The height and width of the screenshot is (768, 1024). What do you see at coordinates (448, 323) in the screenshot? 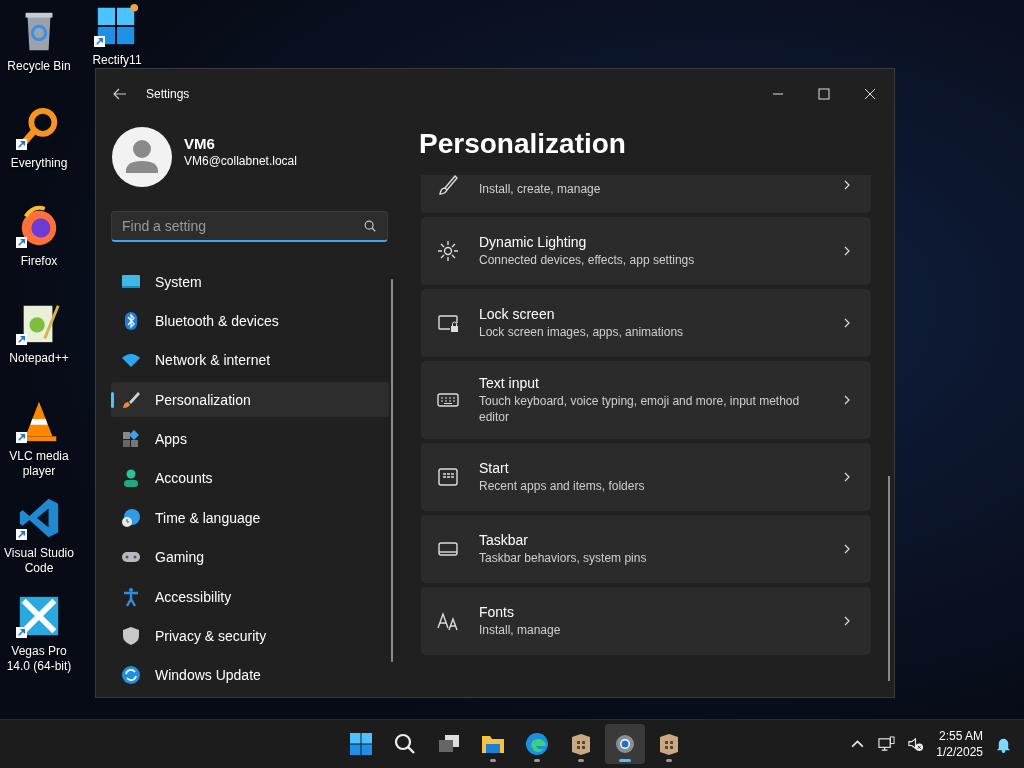
I see `lock-screen-icon` at bounding box center [448, 323].